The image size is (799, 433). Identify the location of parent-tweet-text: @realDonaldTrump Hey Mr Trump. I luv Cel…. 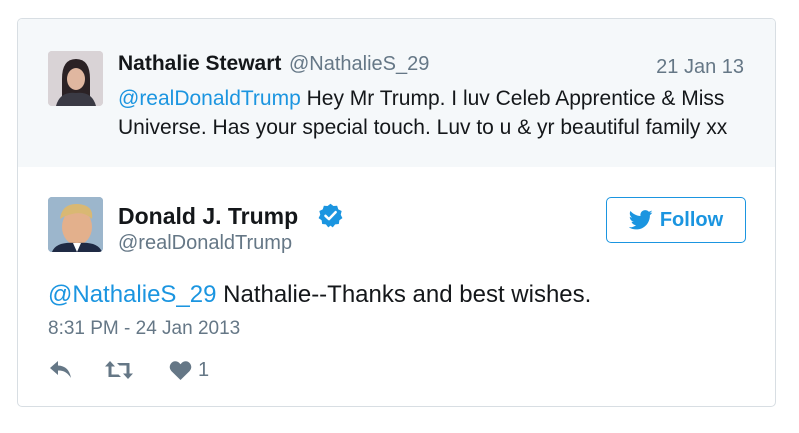
(438, 113).